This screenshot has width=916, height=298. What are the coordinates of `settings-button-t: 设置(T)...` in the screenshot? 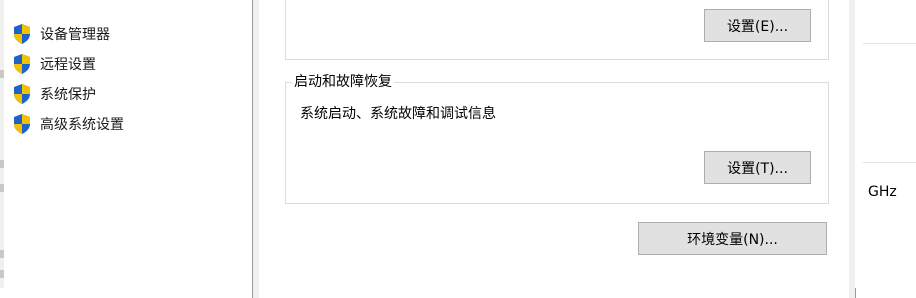 It's located at (757, 167).